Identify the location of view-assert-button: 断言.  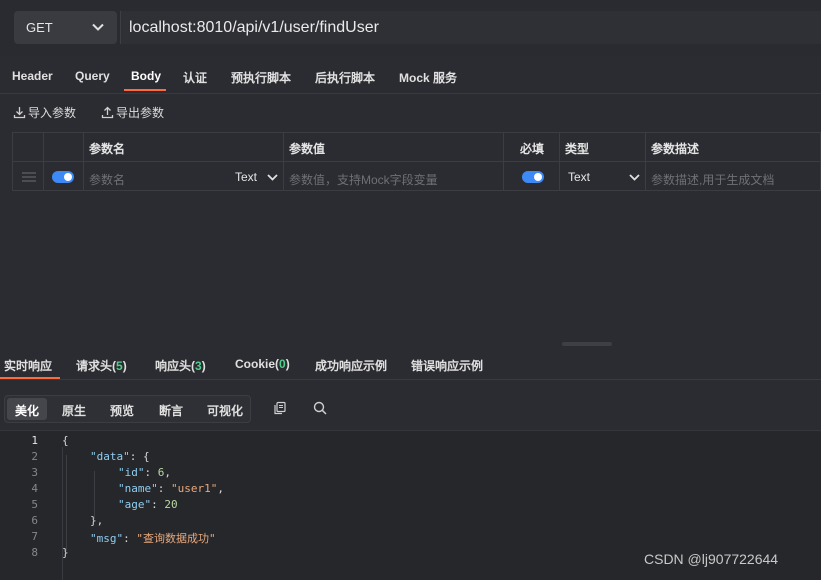
(171, 409).